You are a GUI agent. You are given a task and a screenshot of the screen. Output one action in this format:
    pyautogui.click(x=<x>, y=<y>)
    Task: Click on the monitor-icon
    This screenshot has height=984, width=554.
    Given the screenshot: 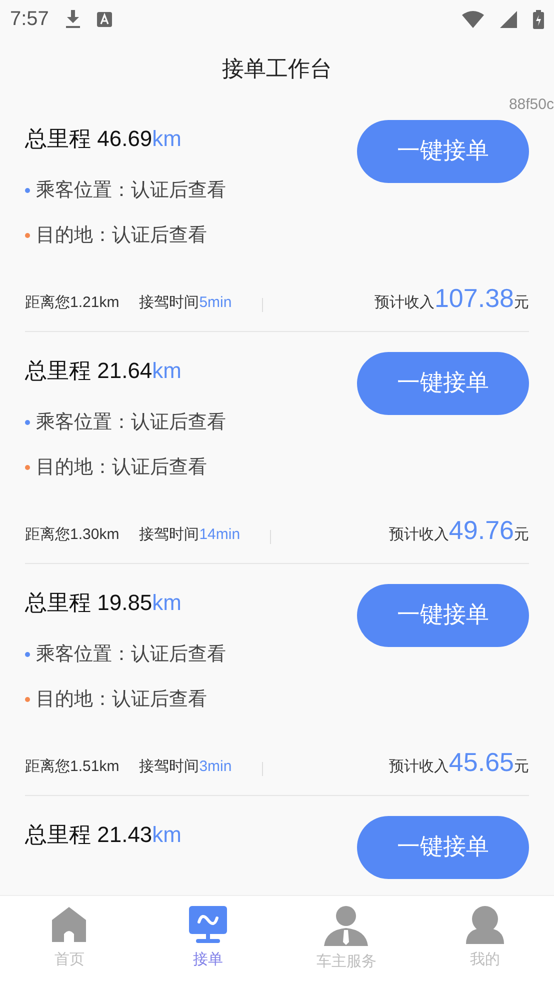 What is the action you would take?
    pyautogui.click(x=207, y=925)
    